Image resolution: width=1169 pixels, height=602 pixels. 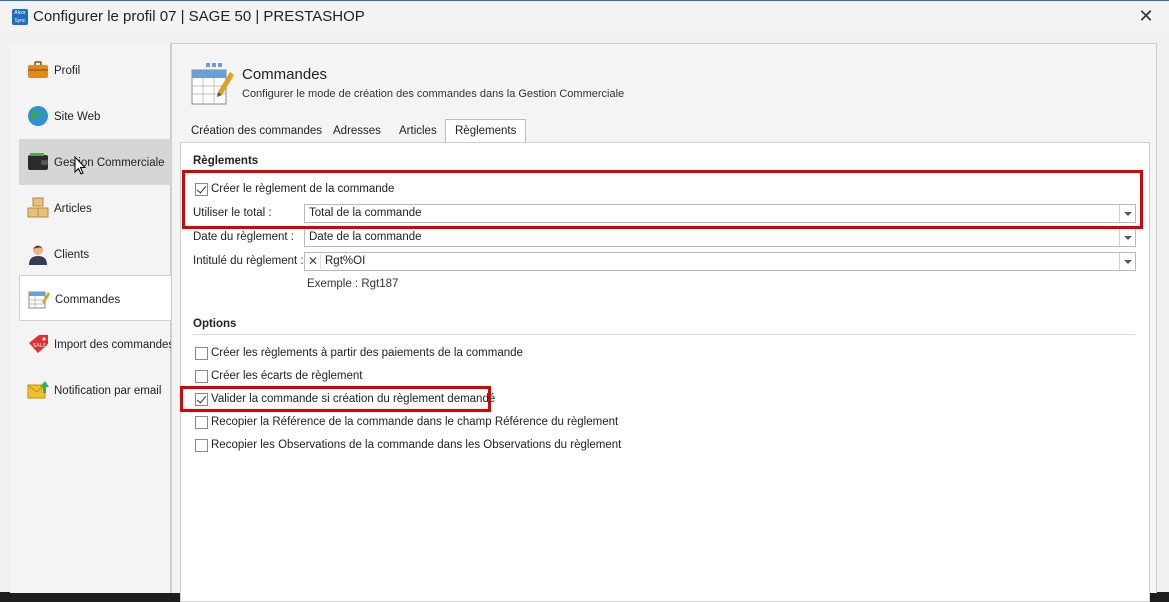 I want to click on sidebar-item-label: Gestion Commerciale, so click(x=109, y=163).